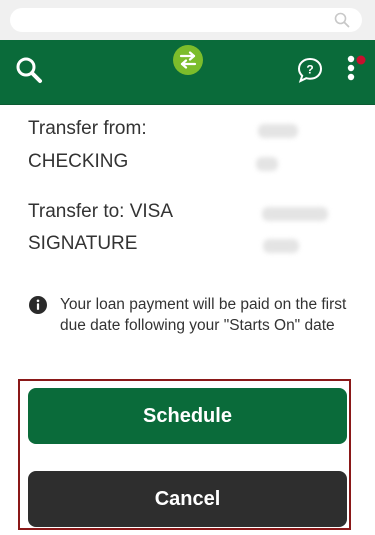 This screenshot has height=535, width=375. I want to click on help-chat-icon: ?, so click(310, 70).